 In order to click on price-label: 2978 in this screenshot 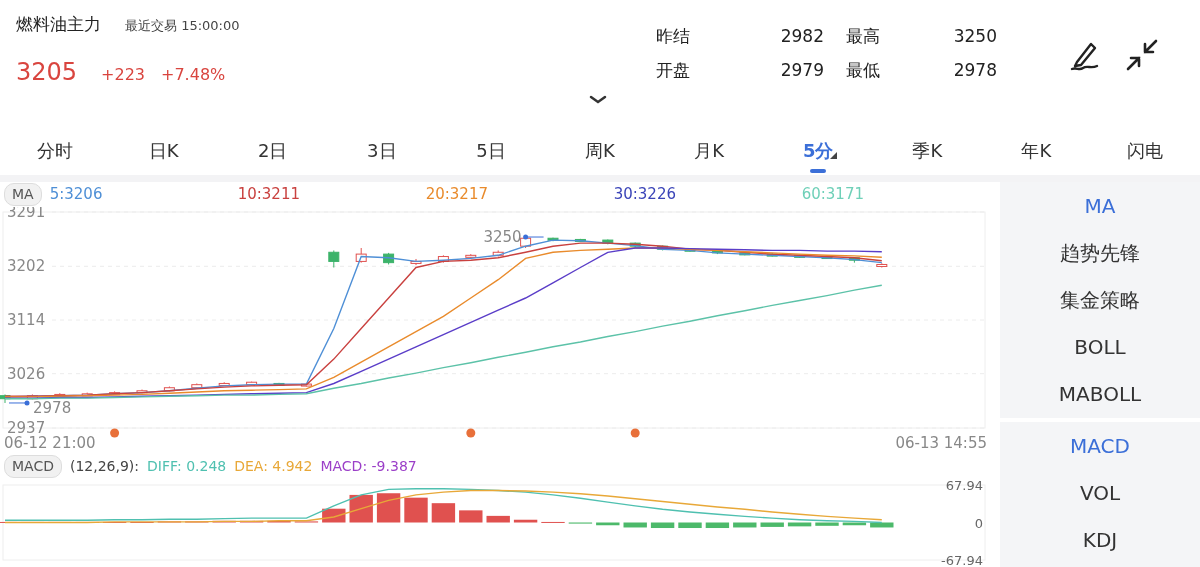, I will do `click(52, 408)`.